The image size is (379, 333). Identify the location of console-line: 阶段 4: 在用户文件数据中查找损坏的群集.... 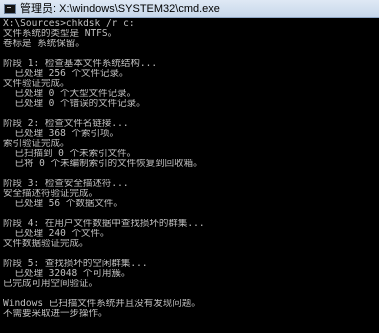
(104, 224).